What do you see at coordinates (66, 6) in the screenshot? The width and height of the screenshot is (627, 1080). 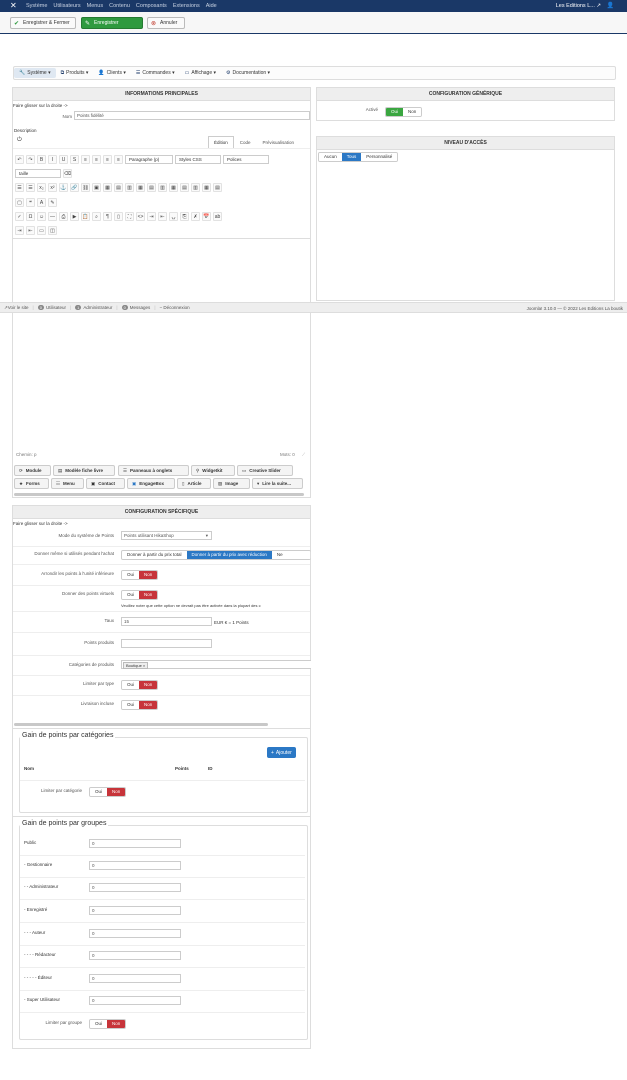 I see `menu-item-utilisateurs: Utilisateurs` at bounding box center [66, 6].